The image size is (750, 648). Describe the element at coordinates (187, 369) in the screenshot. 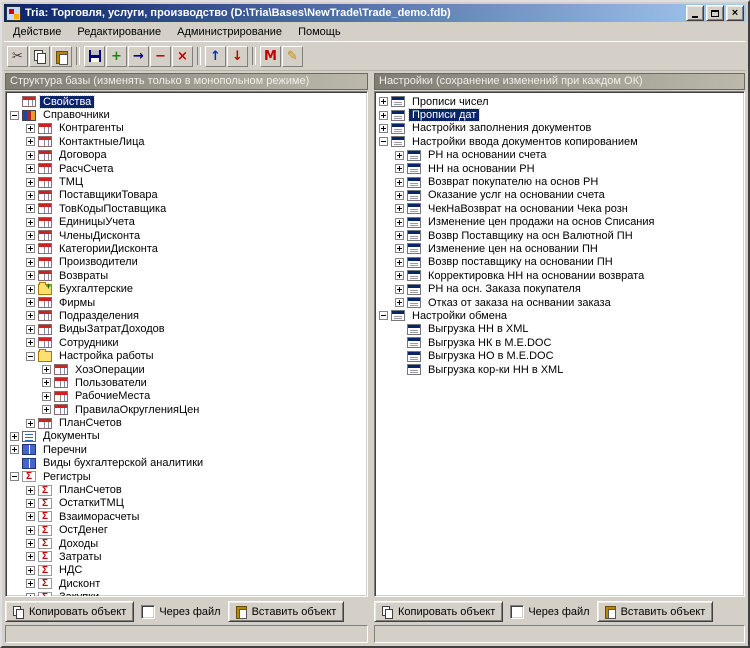

I see `tree-node: ХозОперации` at that location.